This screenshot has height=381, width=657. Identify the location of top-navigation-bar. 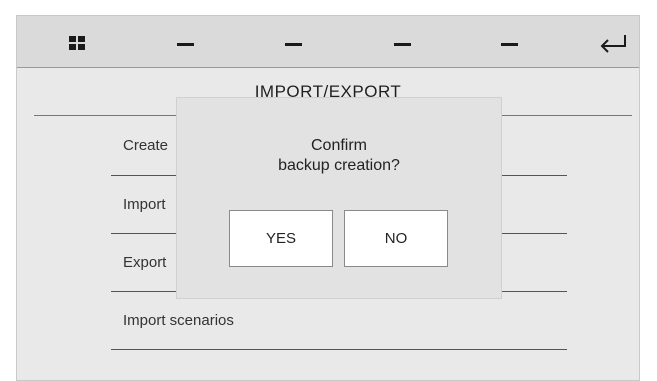
(328, 42).